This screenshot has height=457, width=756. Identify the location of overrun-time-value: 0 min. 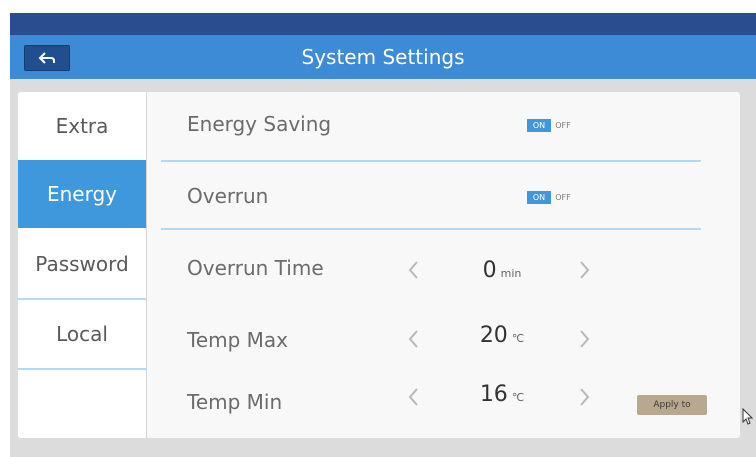
(502, 270).